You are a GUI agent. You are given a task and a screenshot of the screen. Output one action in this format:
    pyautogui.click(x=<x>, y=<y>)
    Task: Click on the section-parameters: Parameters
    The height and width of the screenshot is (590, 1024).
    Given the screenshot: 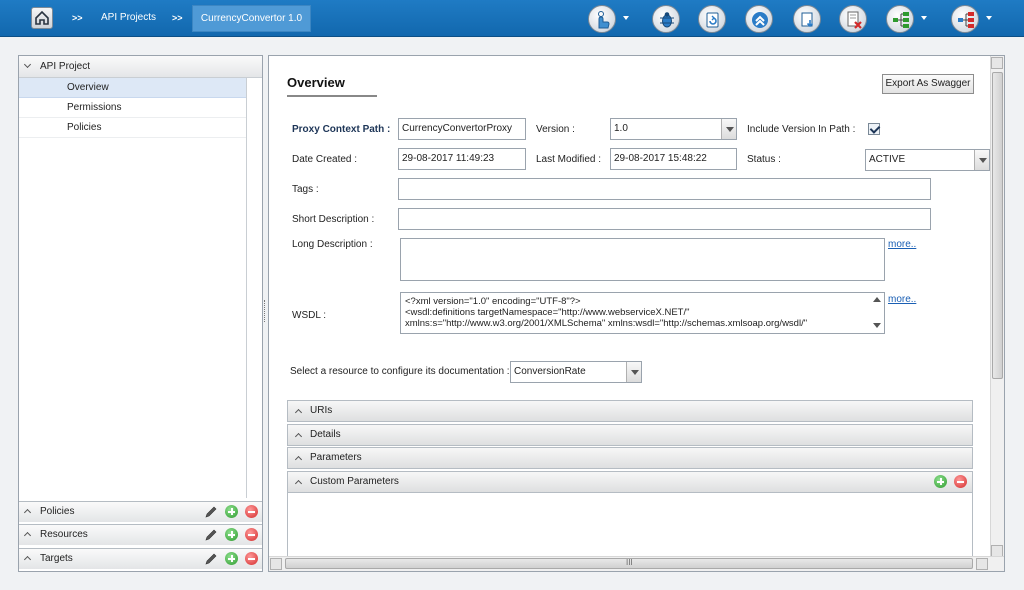 What is the action you would take?
    pyautogui.click(x=630, y=458)
    